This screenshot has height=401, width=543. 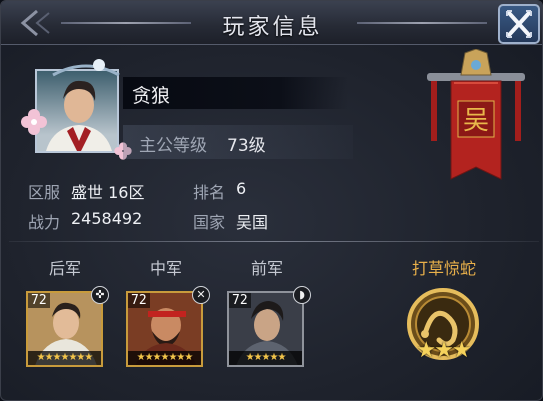 I want to click on formation-badge-icon-front: ◗, so click(x=302, y=295).